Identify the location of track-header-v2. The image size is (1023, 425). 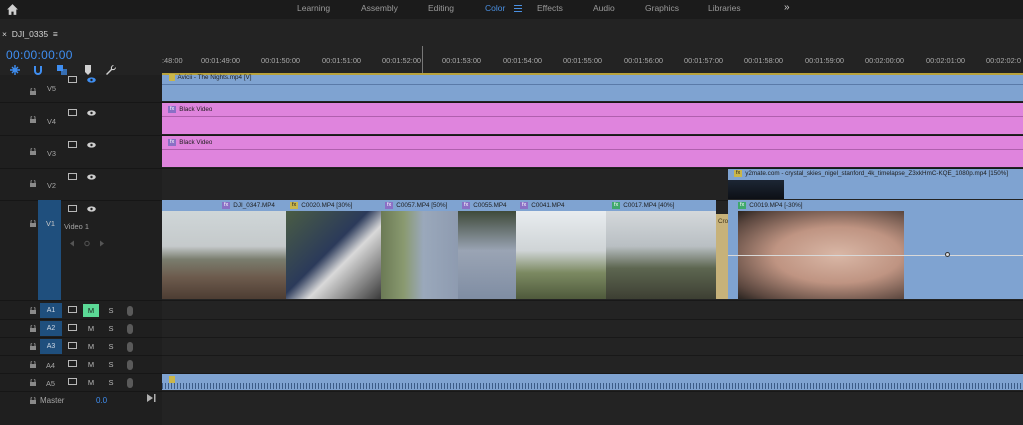
(81, 185).